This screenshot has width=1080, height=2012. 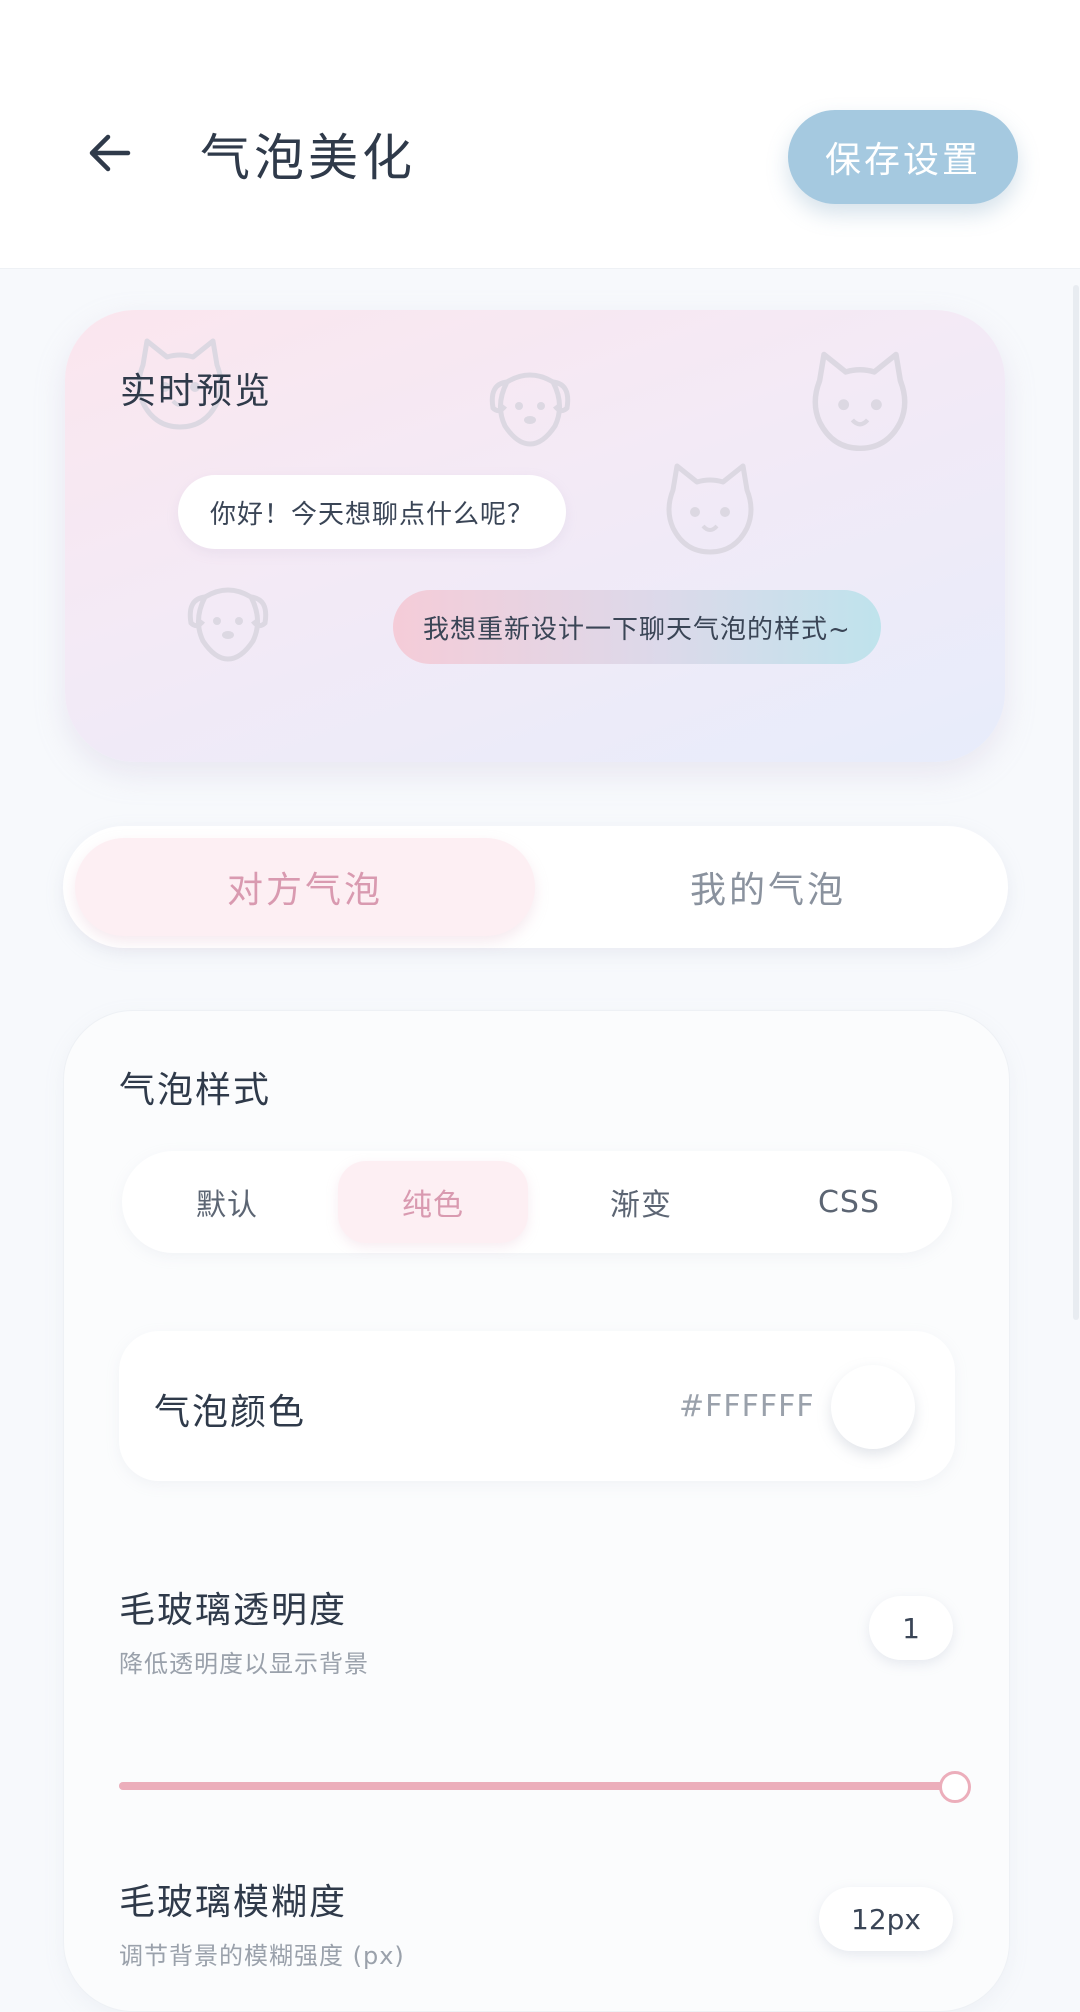 What do you see at coordinates (195, 1090) in the screenshot?
I see `bubble-style-title: 气泡样式` at bounding box center [195, 1090].